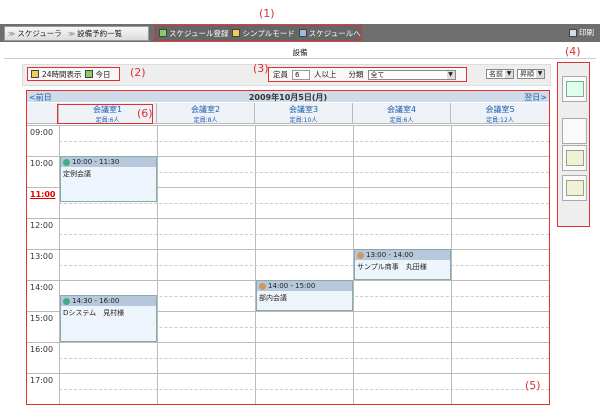 The width and height of the screenshot is (600, 420). What do you see at coordinates (108, 179) in the screenshot?
I see `event-block: 10:00 - 11:30 定例会議` at bounding box center [108, 179].